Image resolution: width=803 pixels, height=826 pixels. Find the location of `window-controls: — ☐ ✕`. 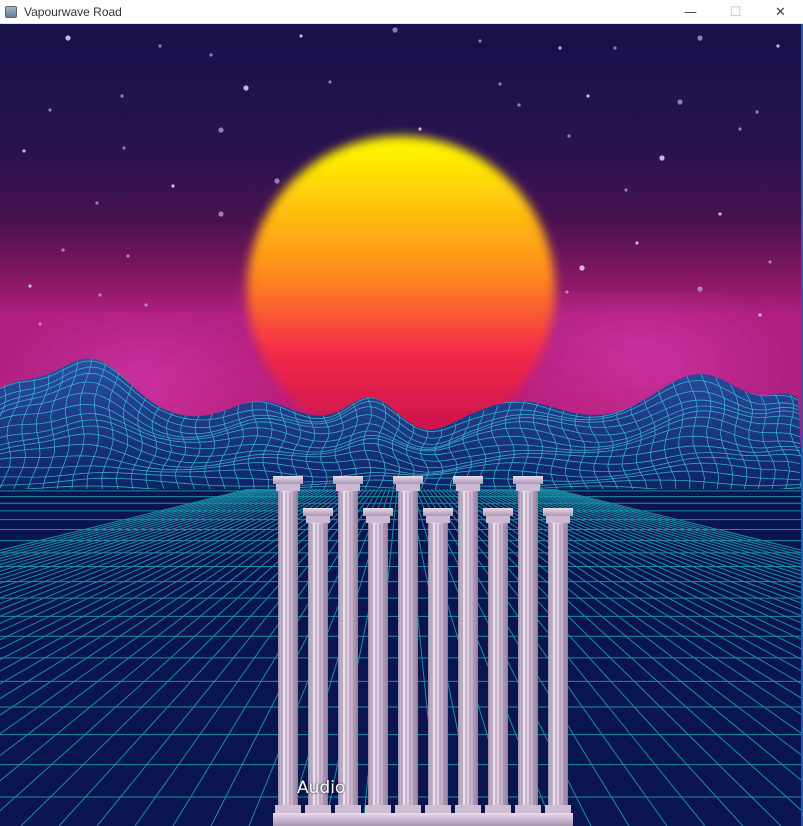

window-controls: — ☐ ✕ is located at coordinates (735, 12).